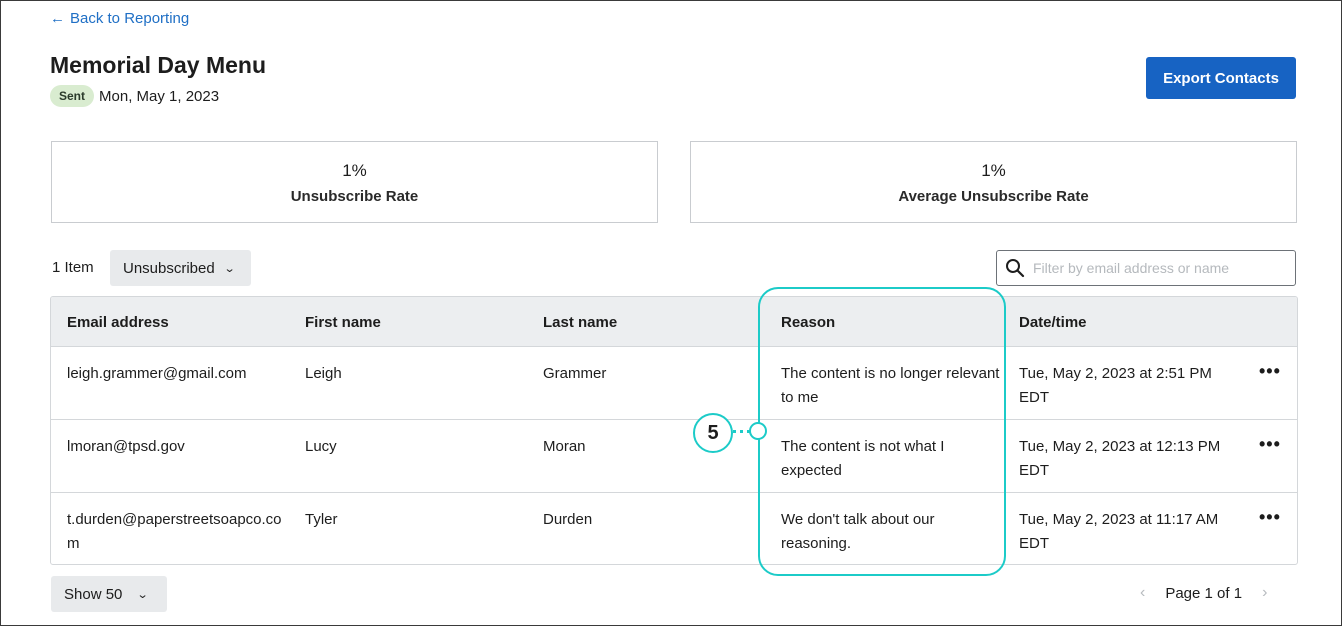 This screenshot has height=626, width=1342. I want to click on stat-label: Average Unsubscribe Rate, so click(993, 196).